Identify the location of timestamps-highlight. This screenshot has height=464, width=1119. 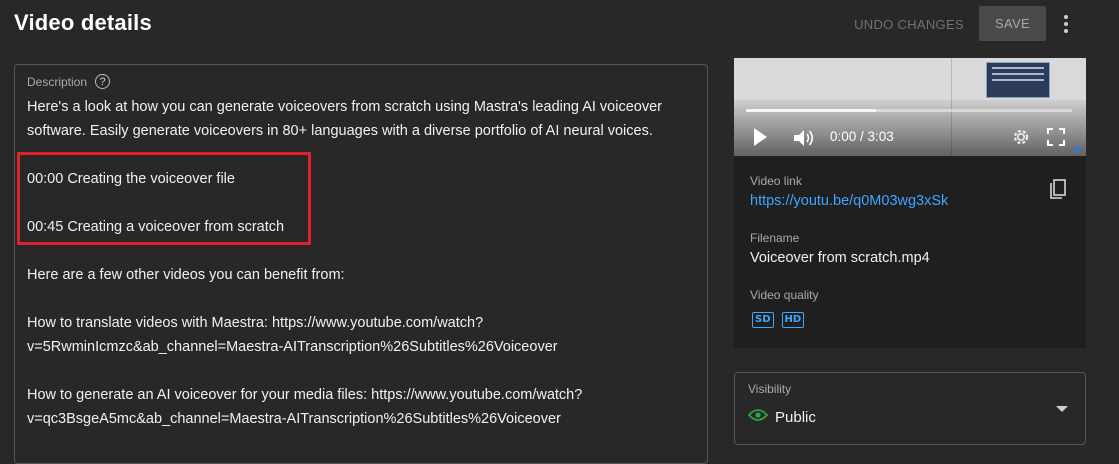
(164, 198).